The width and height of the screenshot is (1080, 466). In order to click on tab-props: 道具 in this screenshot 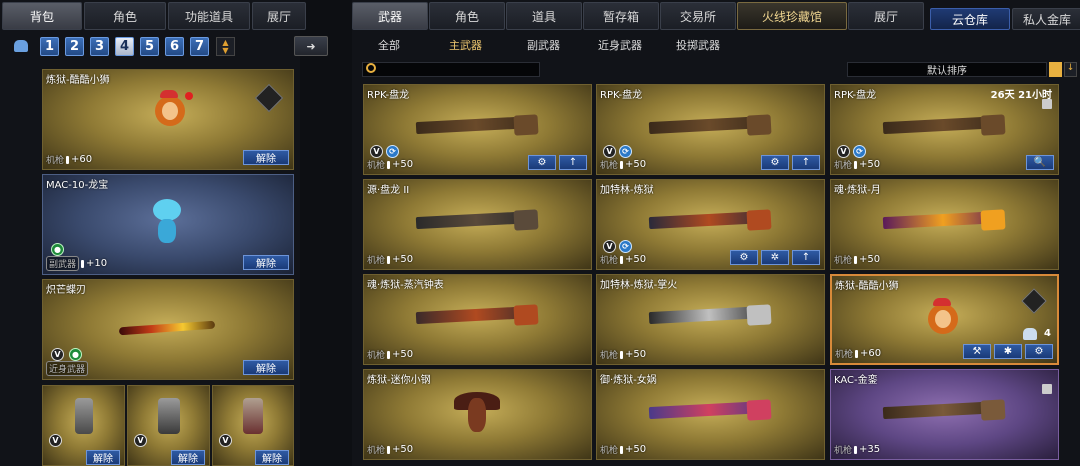, I will do `click(544, 16)`.